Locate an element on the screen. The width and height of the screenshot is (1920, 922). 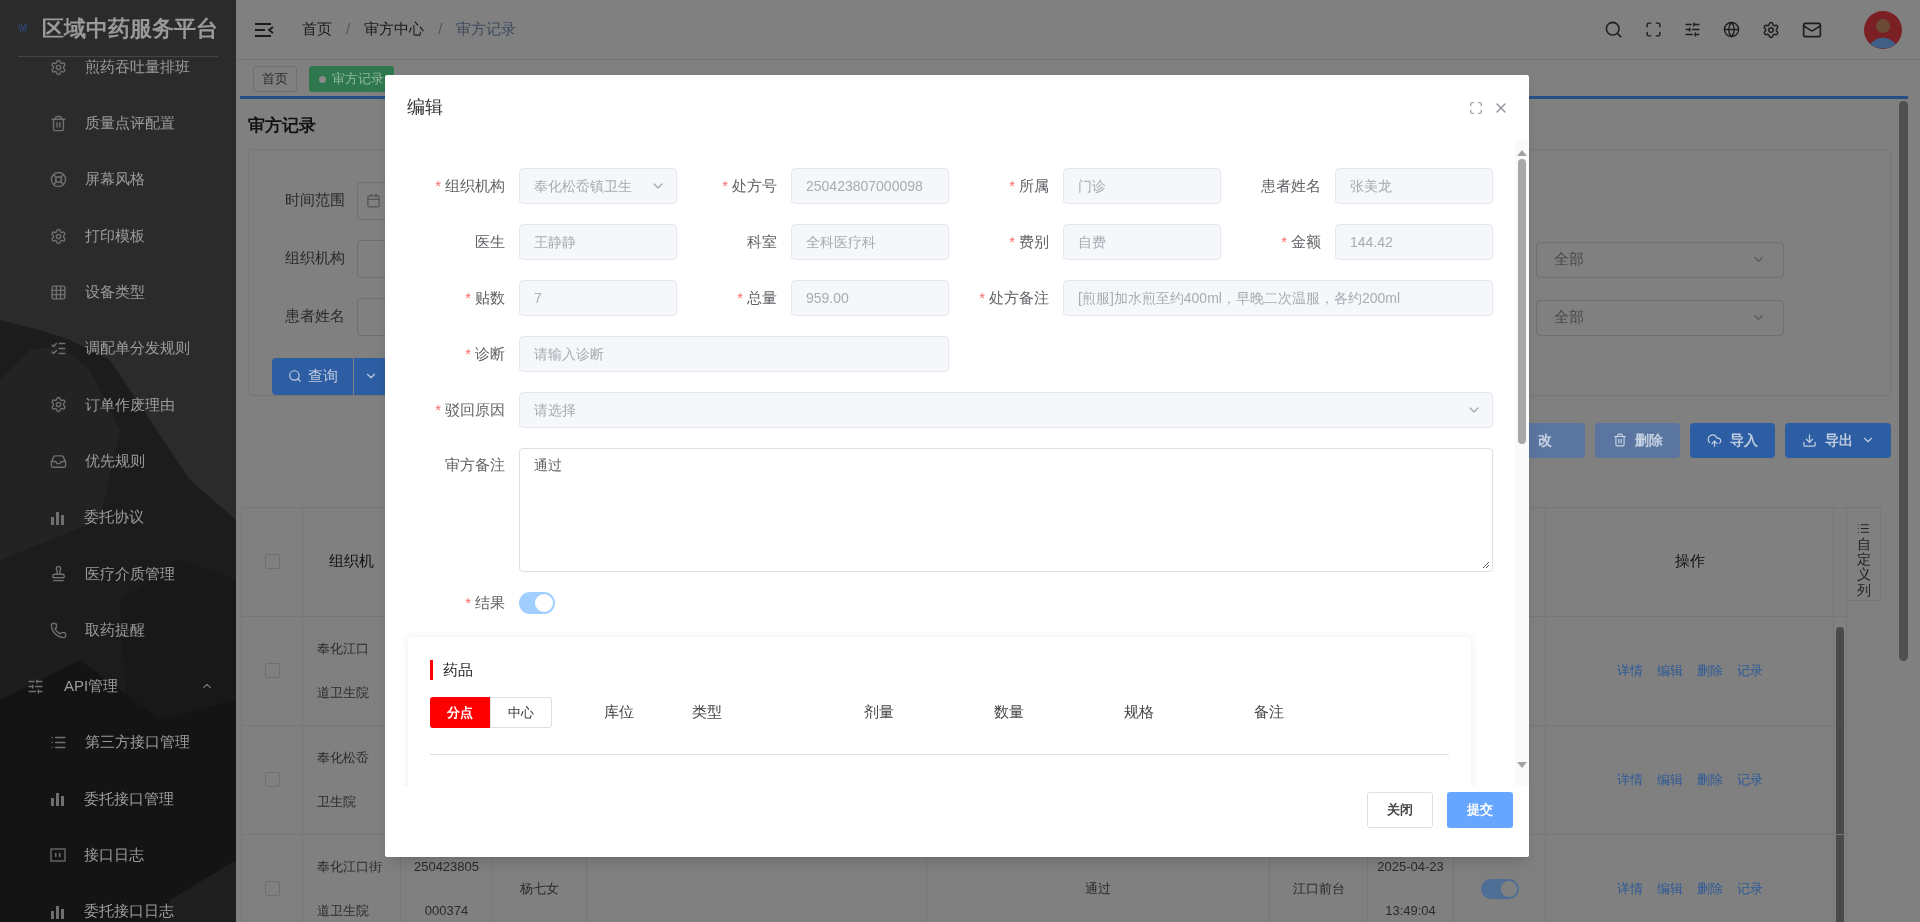
breadcrumb-item: 首页 is located at coordinates (317, 29).